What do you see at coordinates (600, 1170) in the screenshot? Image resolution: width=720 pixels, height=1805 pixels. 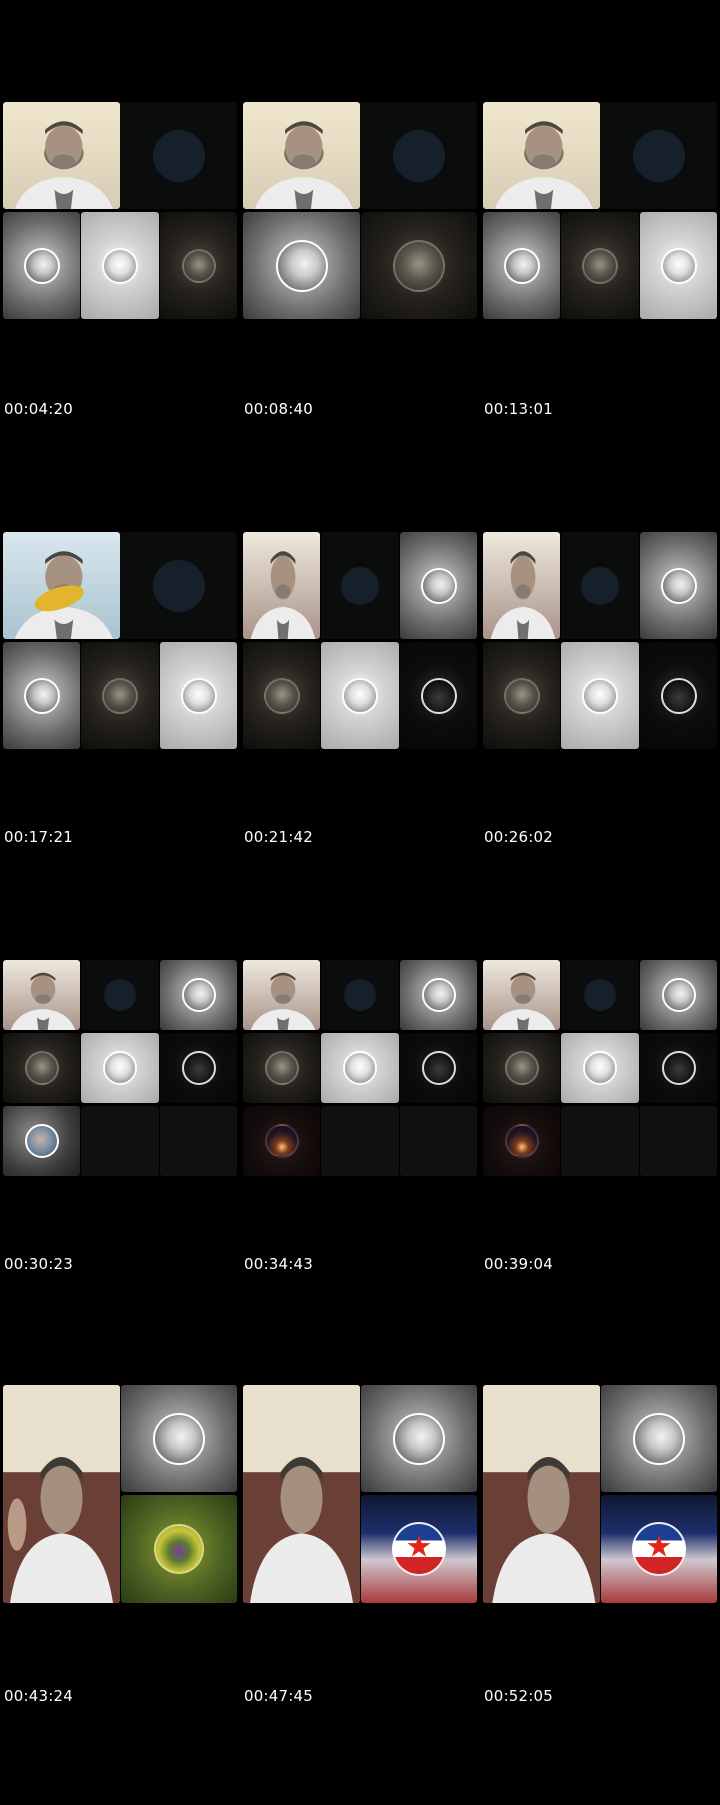 I see `frame-9: 00:39:04` at bounding box center [600, 1170].